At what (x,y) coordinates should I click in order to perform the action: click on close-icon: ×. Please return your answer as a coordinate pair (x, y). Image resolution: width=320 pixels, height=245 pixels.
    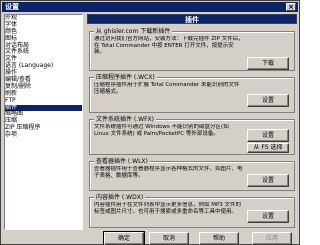
    Looking at the image, I should click on (291, 7).